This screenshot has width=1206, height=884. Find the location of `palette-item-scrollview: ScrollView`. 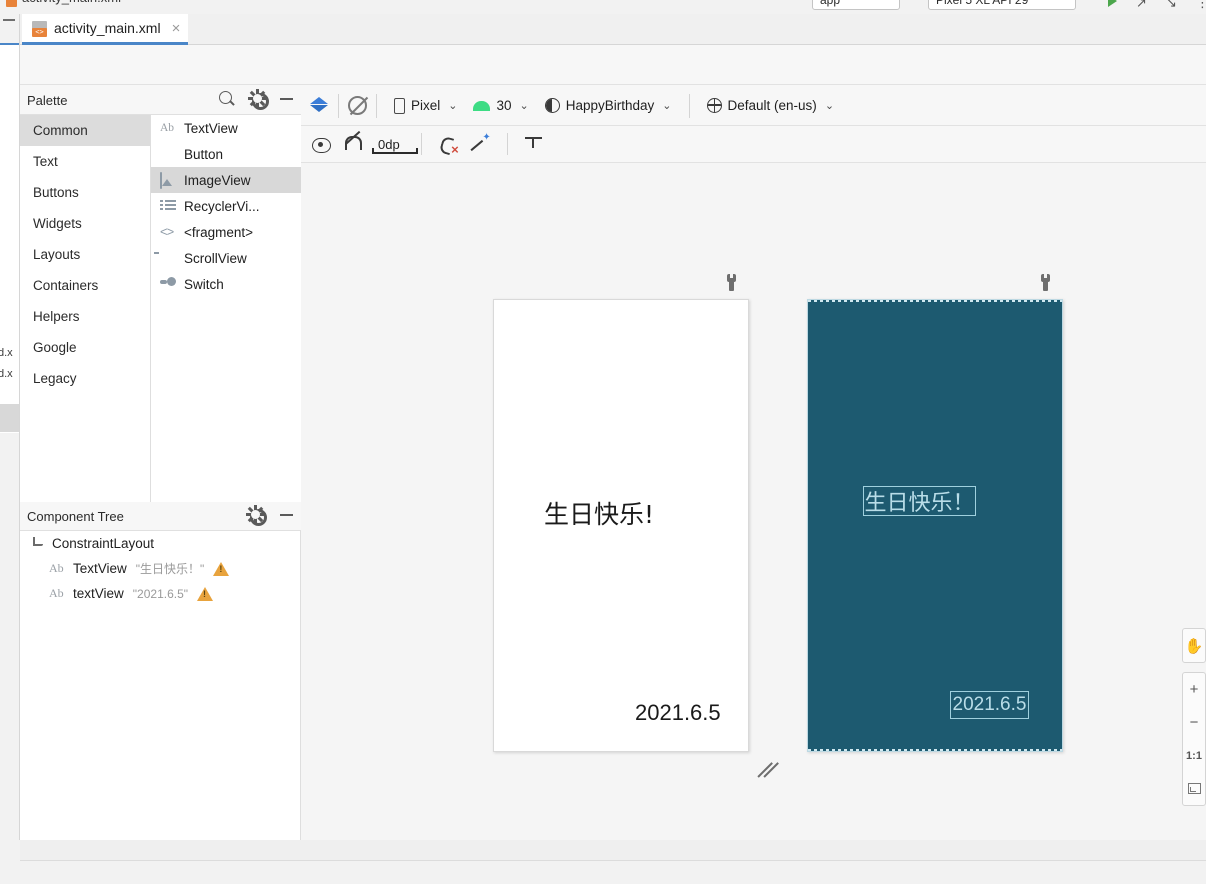

palette-item-scrollview: ScrollView is located at coordinates (226, 258).